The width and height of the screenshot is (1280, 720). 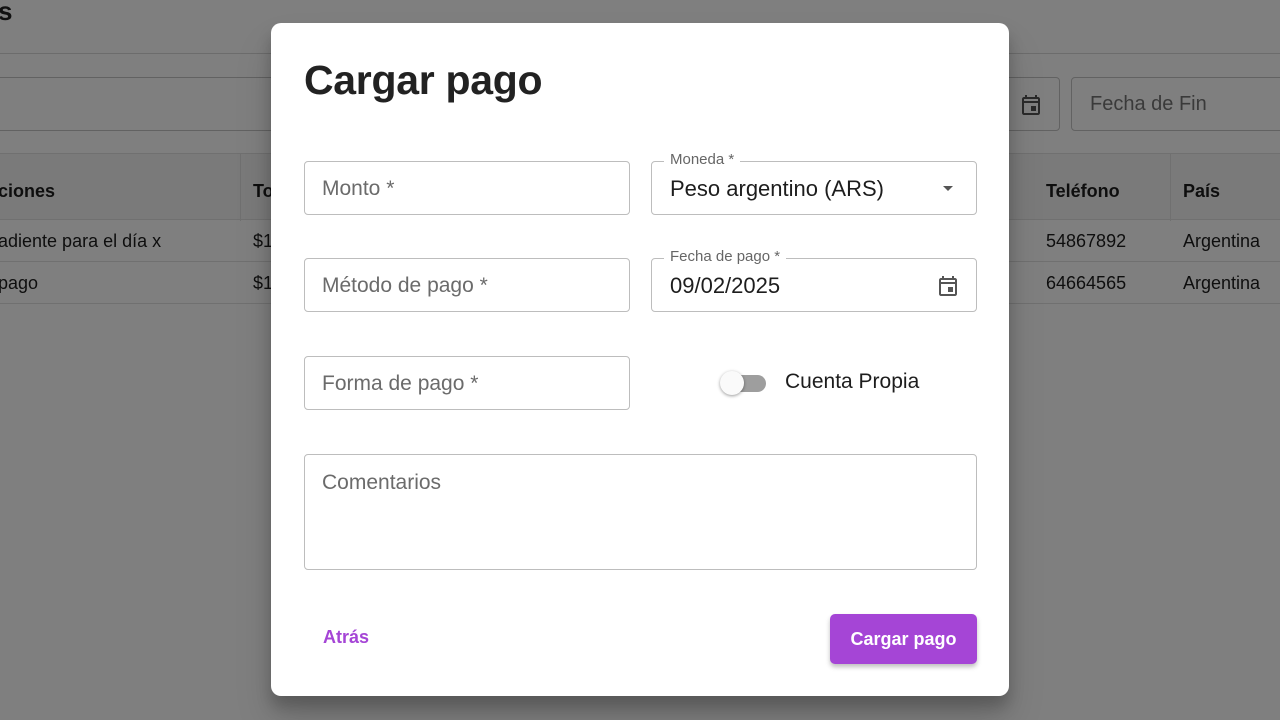 I want to click on submit-payment-button: Cargar pago, so click(x=903, y=639).